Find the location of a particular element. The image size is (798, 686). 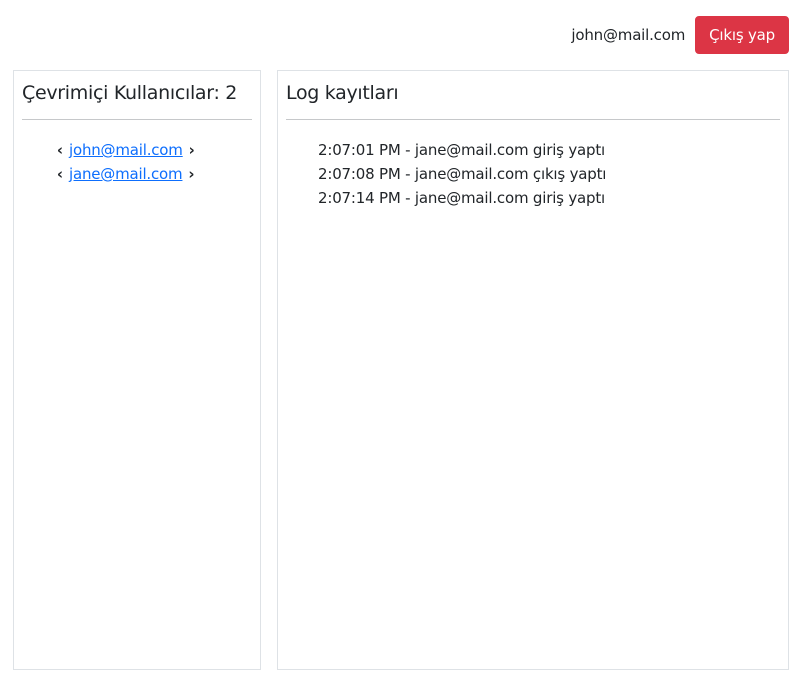

list-item: ‹ john@mail.com › is located at coordinates (126, 150).